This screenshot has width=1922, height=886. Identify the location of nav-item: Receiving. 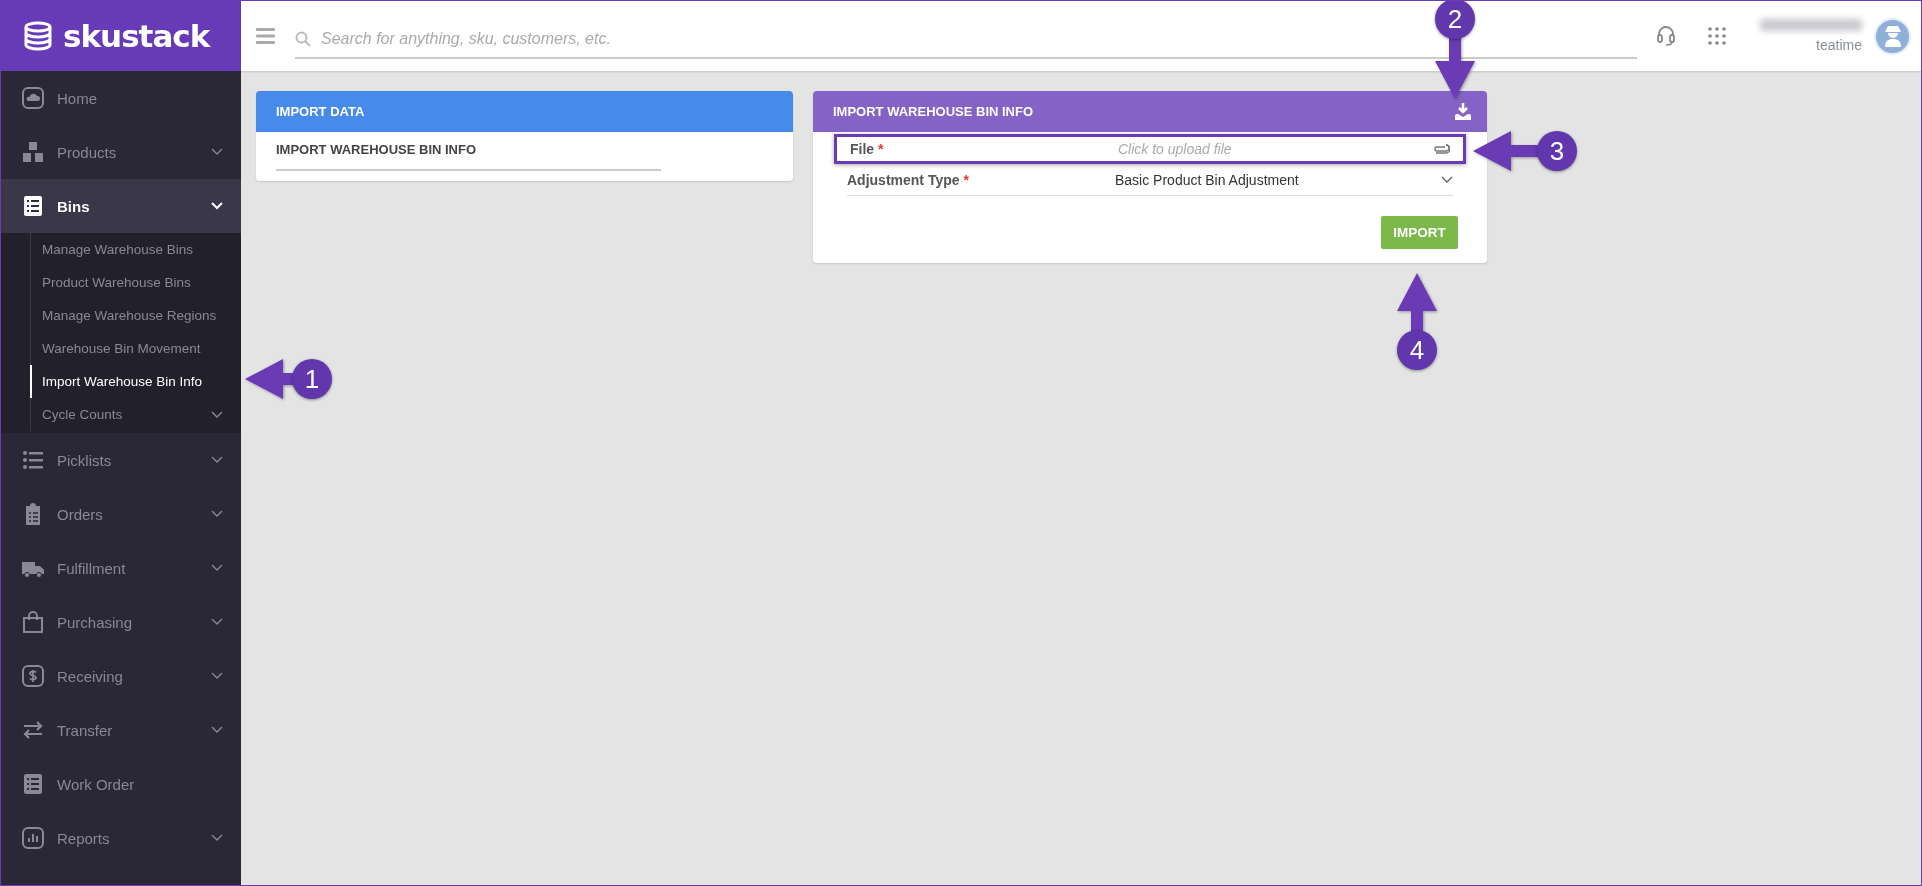
(121, 676).